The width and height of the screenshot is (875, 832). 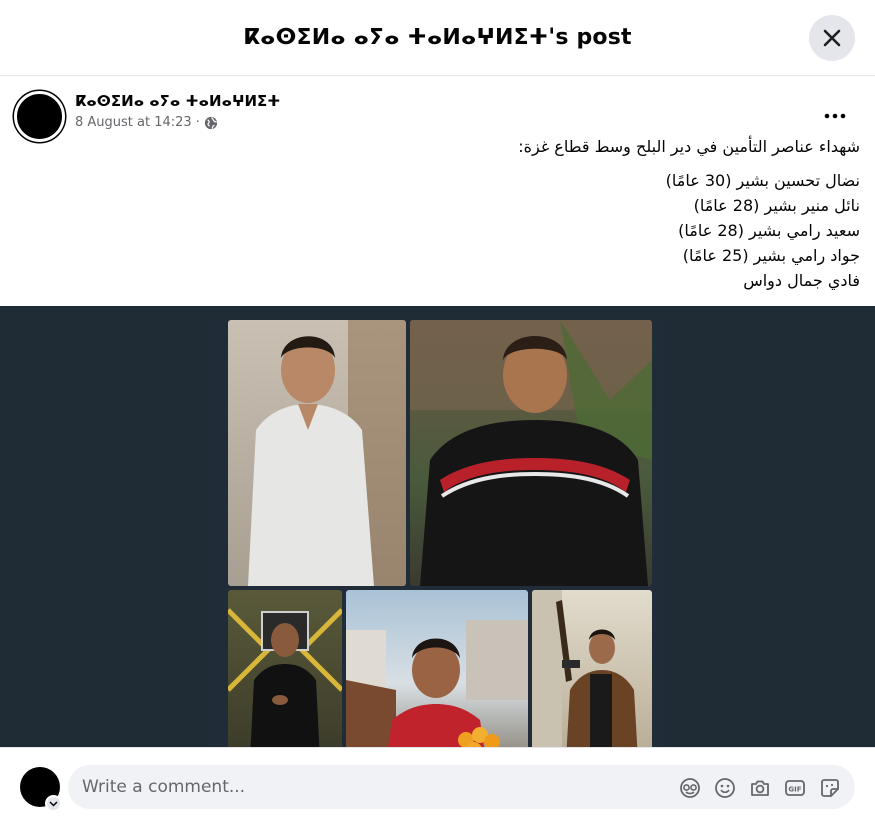 I want to click on sticker-icon, so click(x=830, y=788).